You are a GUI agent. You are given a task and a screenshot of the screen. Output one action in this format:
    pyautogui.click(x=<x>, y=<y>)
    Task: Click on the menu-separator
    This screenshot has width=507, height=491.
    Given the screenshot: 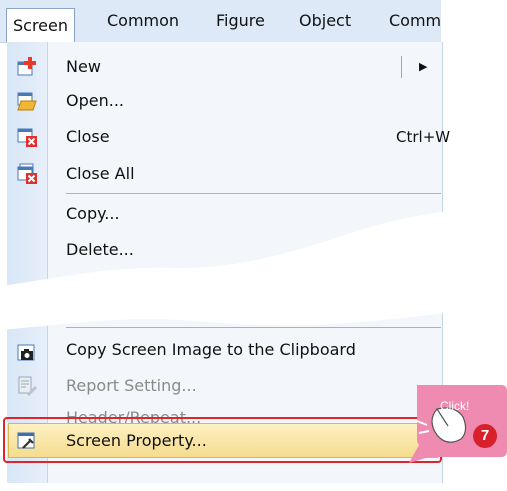 What is the action you would take?
    pyautogui.click(x=253, y=327)
    